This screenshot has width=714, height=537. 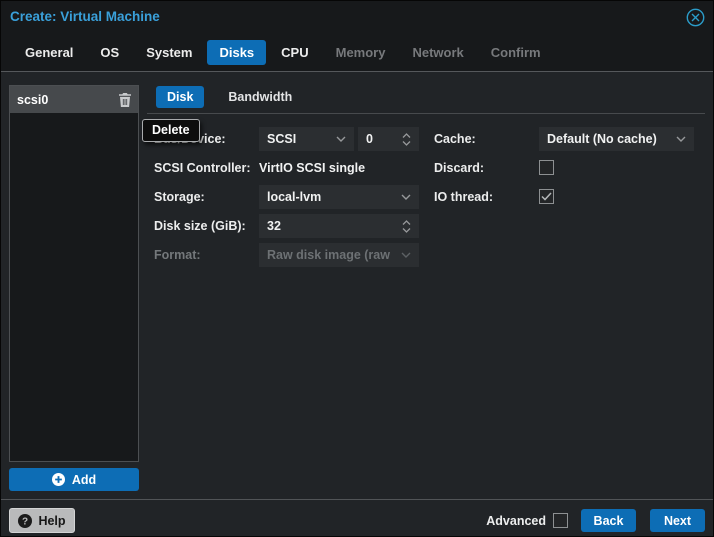 I want to click on cache-select: Default (No cache), so click(x=616, y=139).